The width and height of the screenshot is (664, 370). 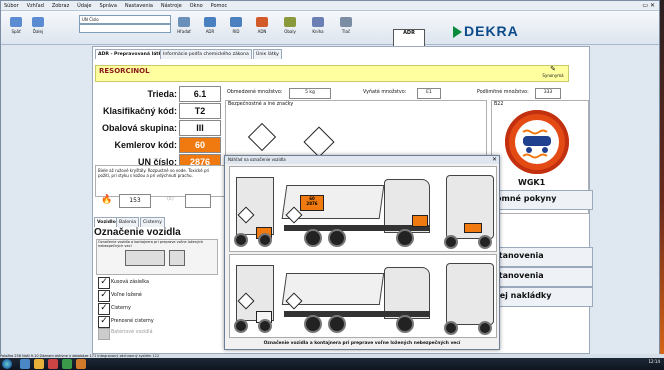 I want to click on forward-button: Ďalej, so click(x=38, y=25).